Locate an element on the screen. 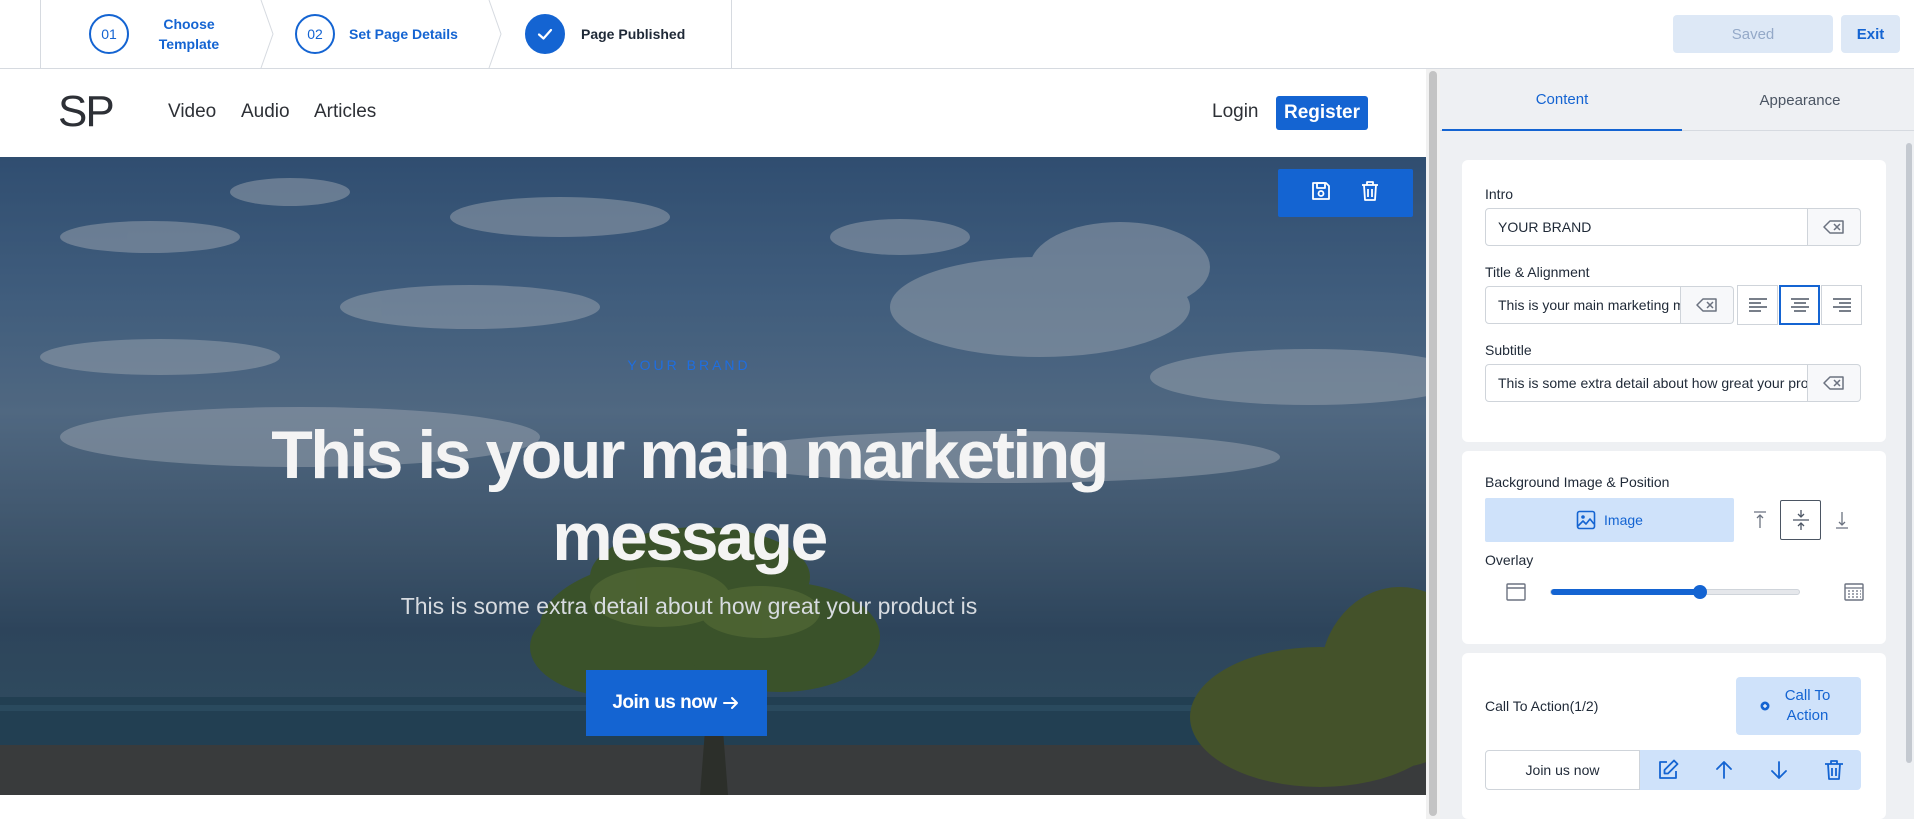 This screenshot has width=1914, height=819. step-label: Choose Template is located at coordinates (189, 34).